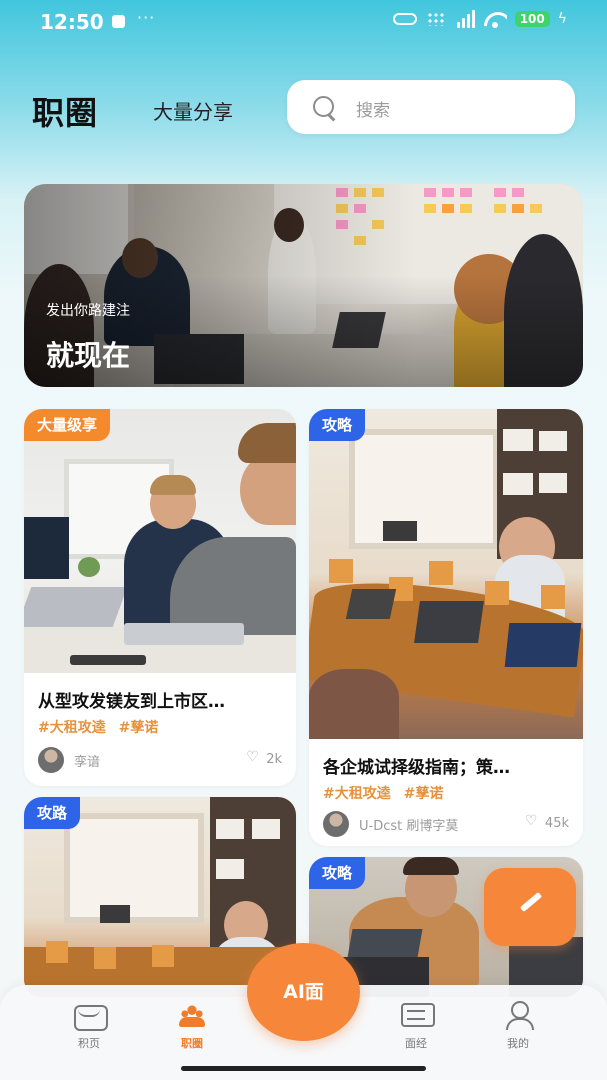  I want to click on nav-label: 职圈, so click(192, 1043).